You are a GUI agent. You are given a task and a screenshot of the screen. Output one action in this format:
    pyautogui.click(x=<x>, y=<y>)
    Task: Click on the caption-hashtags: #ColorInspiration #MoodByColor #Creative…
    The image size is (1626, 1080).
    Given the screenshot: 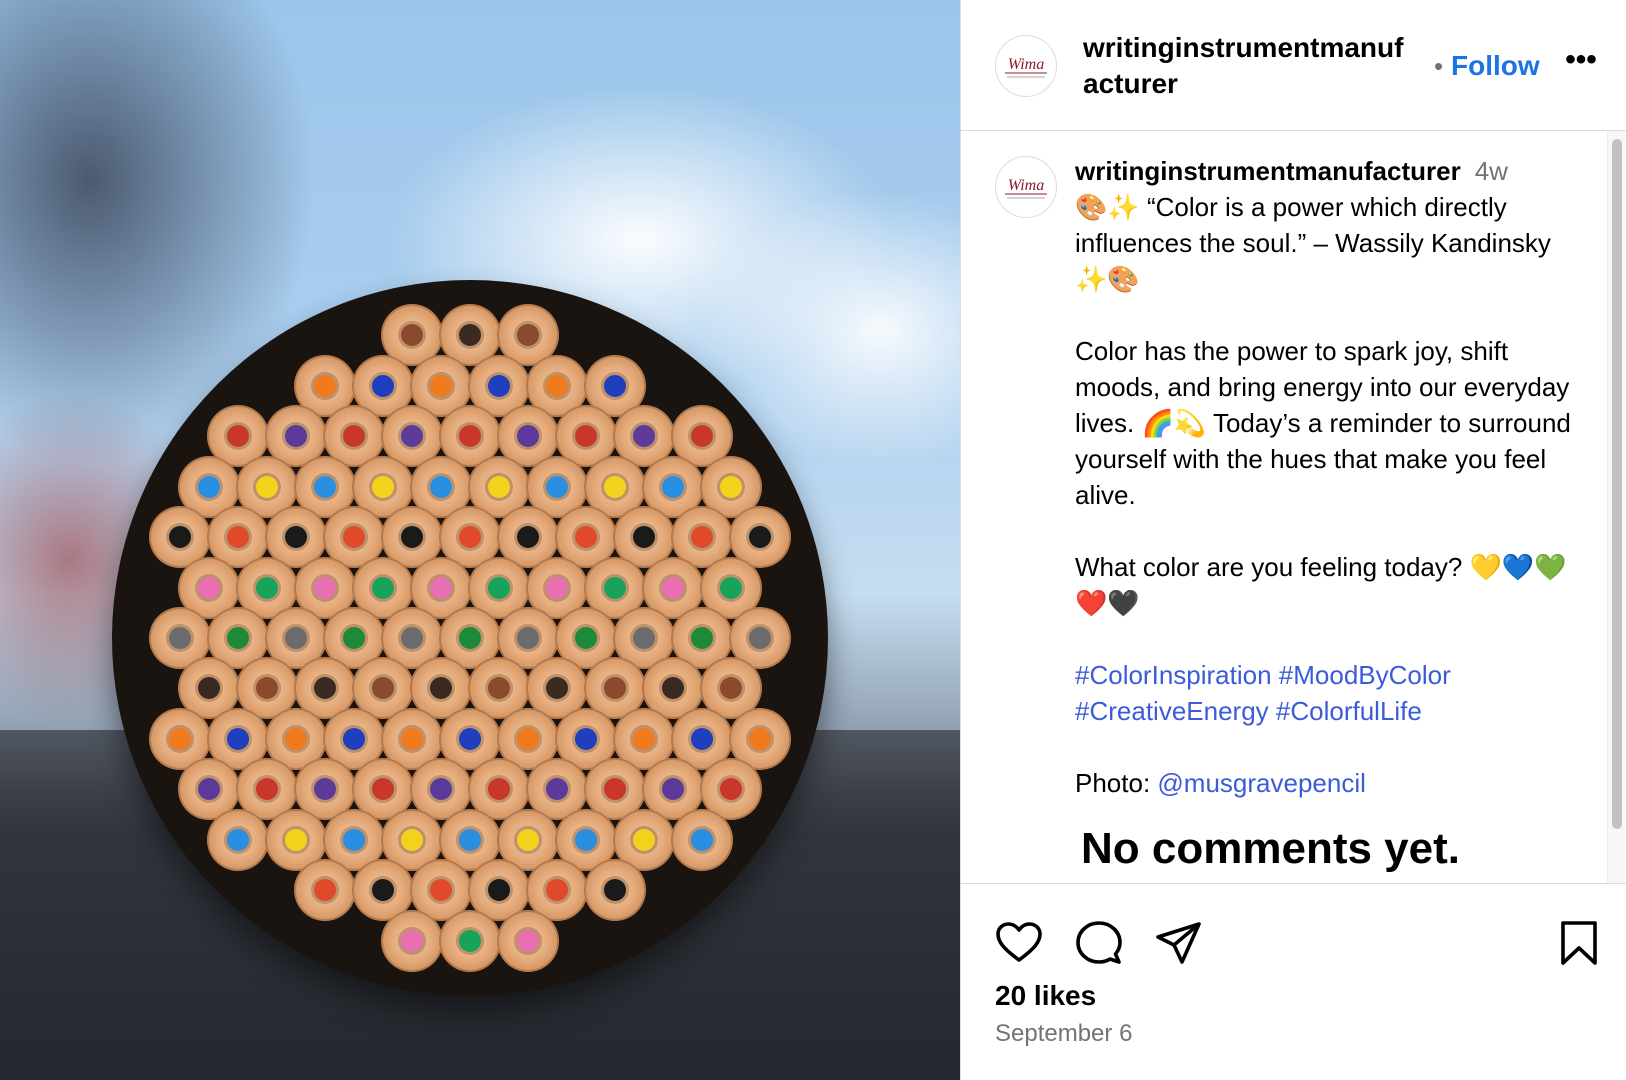 What is the action you would take?
    pyautogui.click(x=1327, y=693)
    